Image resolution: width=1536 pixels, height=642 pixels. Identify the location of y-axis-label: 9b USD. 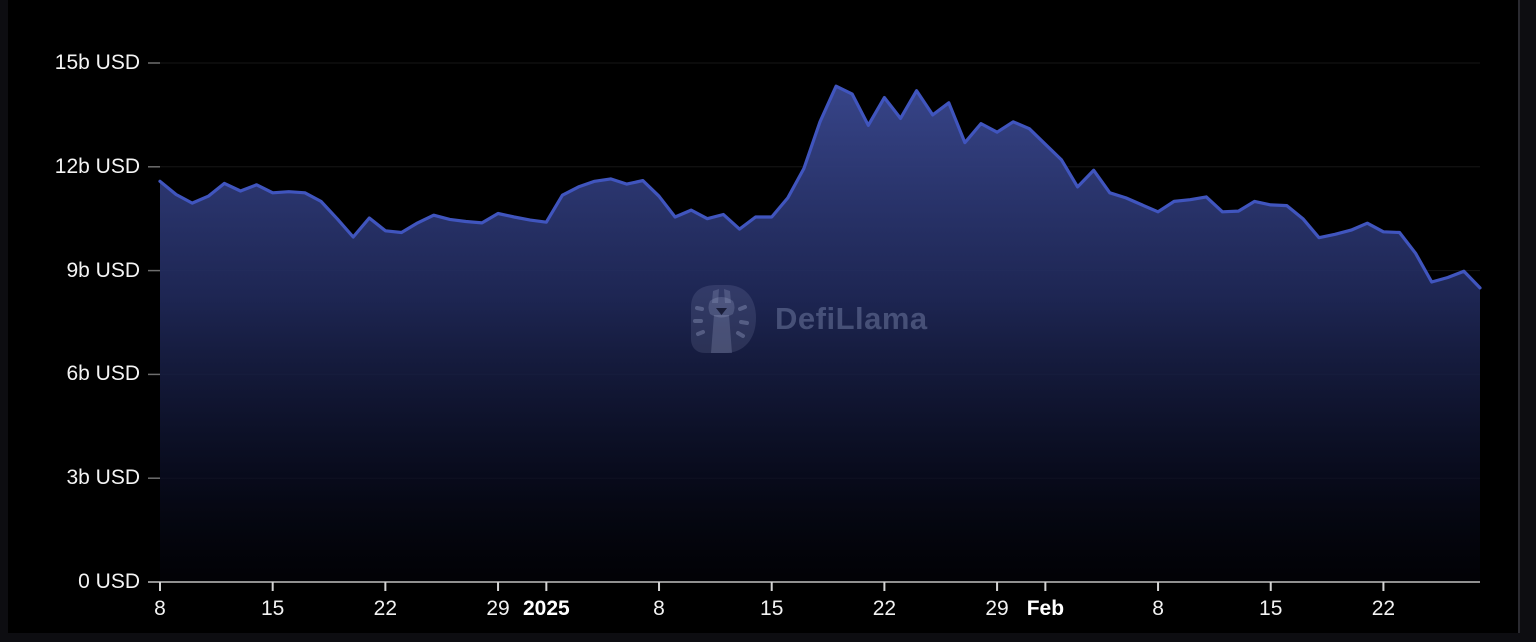
(103, 270).